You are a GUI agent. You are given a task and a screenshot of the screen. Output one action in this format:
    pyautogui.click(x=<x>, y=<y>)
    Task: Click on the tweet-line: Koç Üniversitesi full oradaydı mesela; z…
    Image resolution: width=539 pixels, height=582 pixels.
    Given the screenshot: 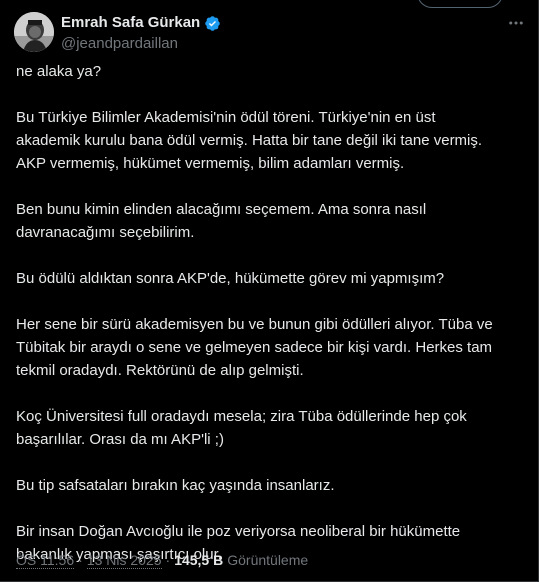 What is the action you would take?
    pyautogui.click(x=241, y=416)
    